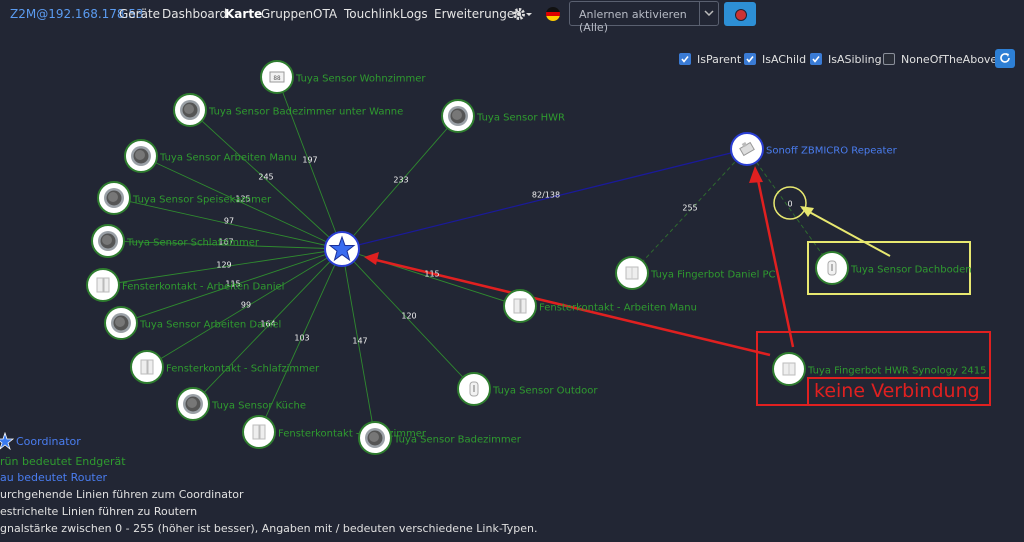 This screenshot has height=542, width=1024. What do you see at coordinates (846, 232) in the screenshot?
I see `annotation-yellow-arrow` at bounding box center [846, 232].